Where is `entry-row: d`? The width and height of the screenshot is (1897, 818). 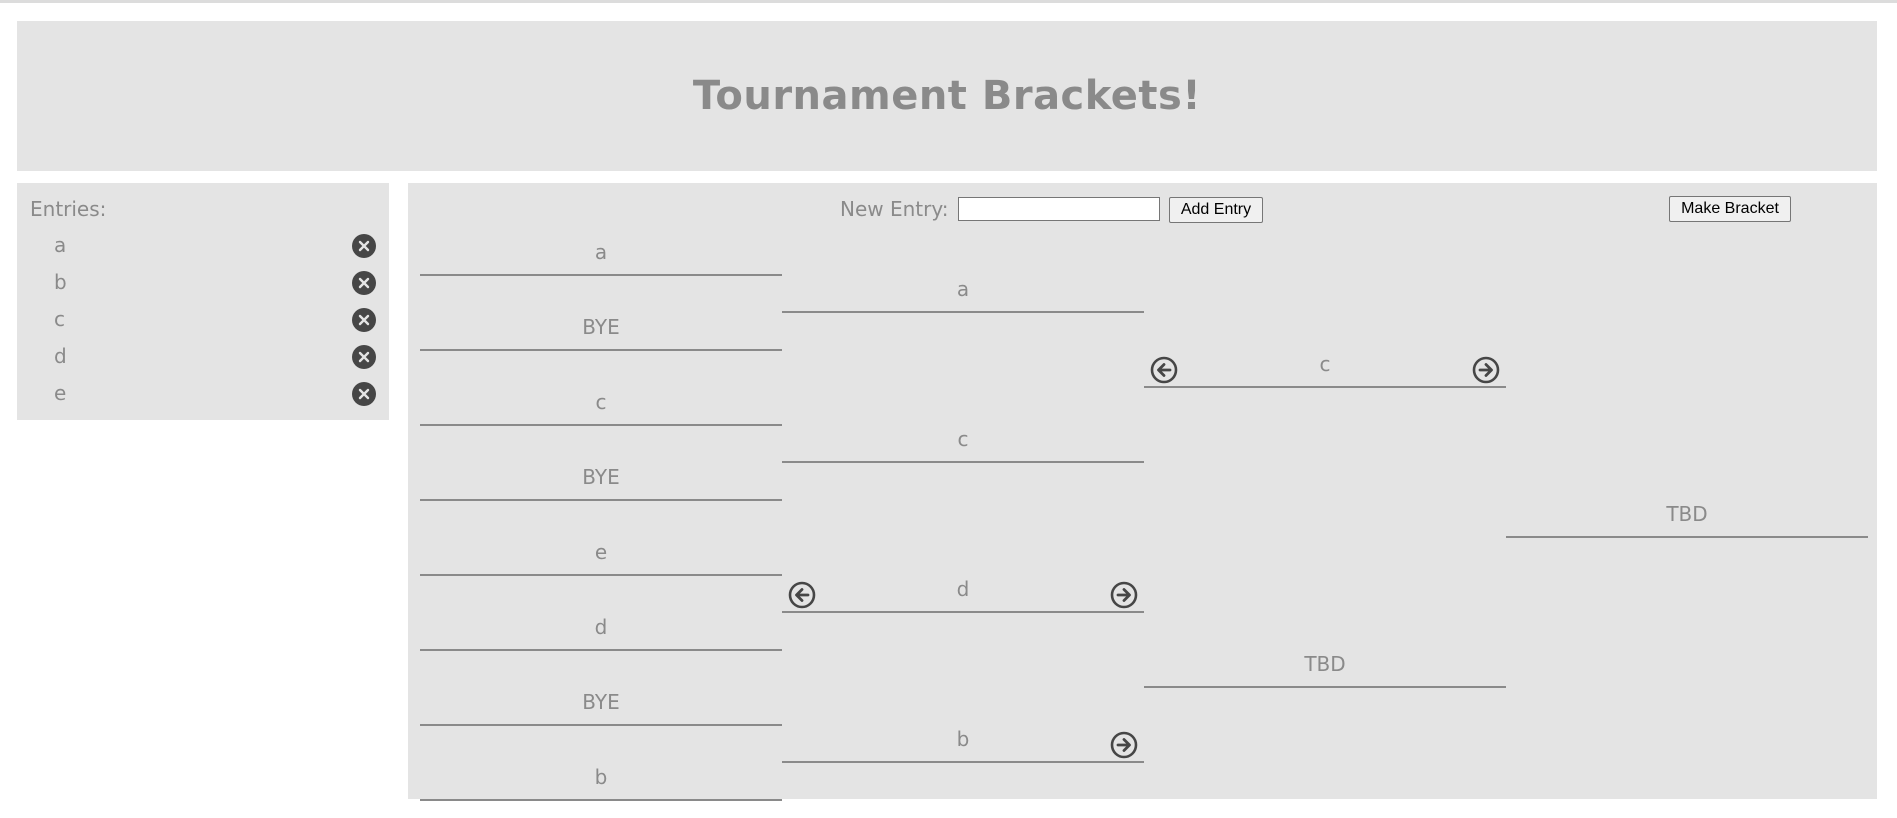
entry-row: d is located at coordinates (203, 356).